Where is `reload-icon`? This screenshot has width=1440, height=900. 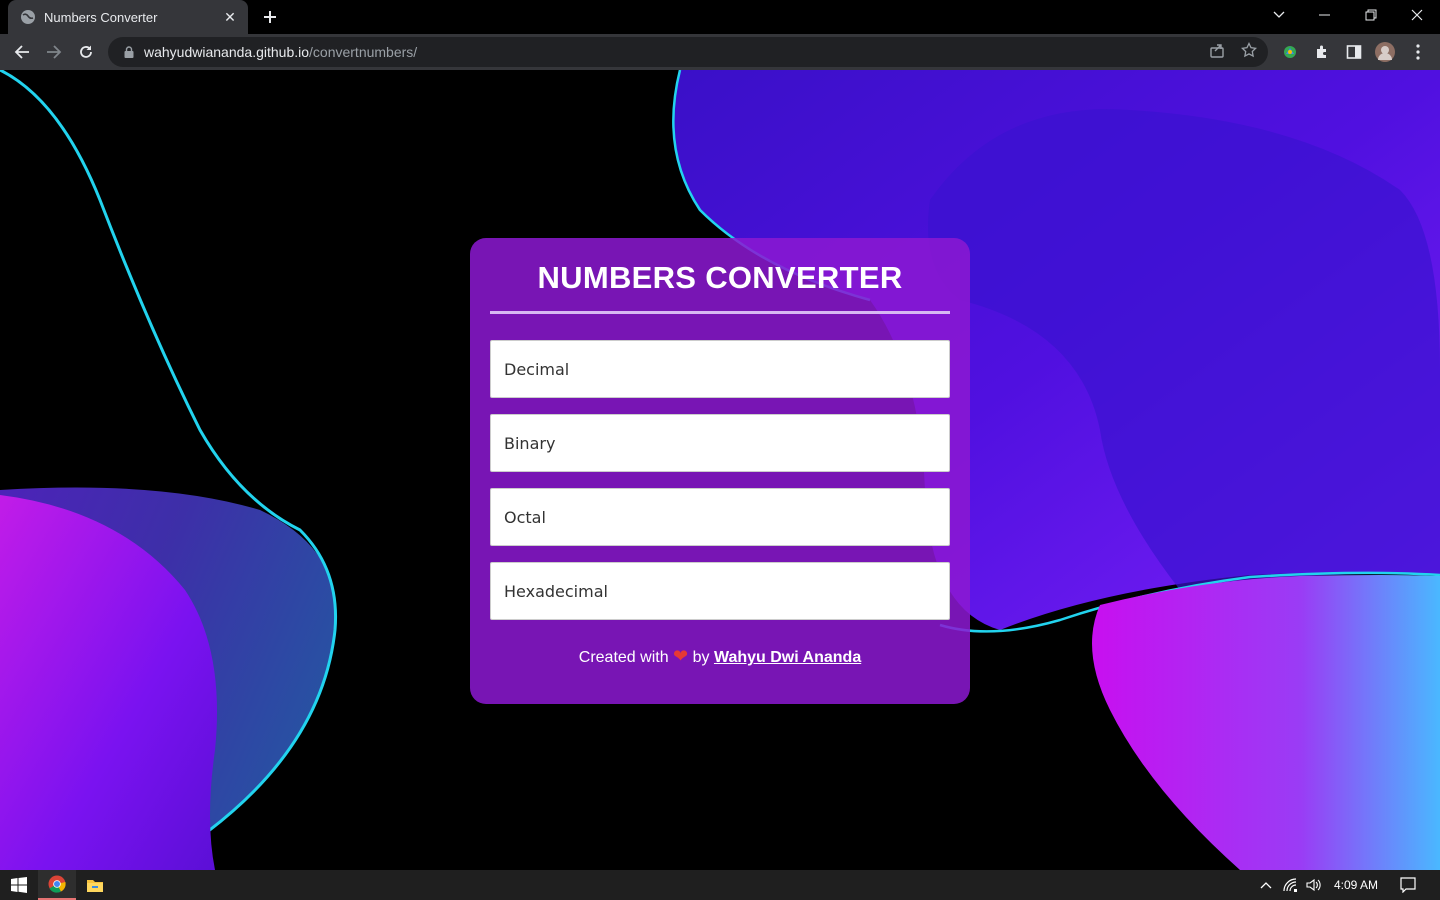
reload-icon is located at coordinates (86, 52).